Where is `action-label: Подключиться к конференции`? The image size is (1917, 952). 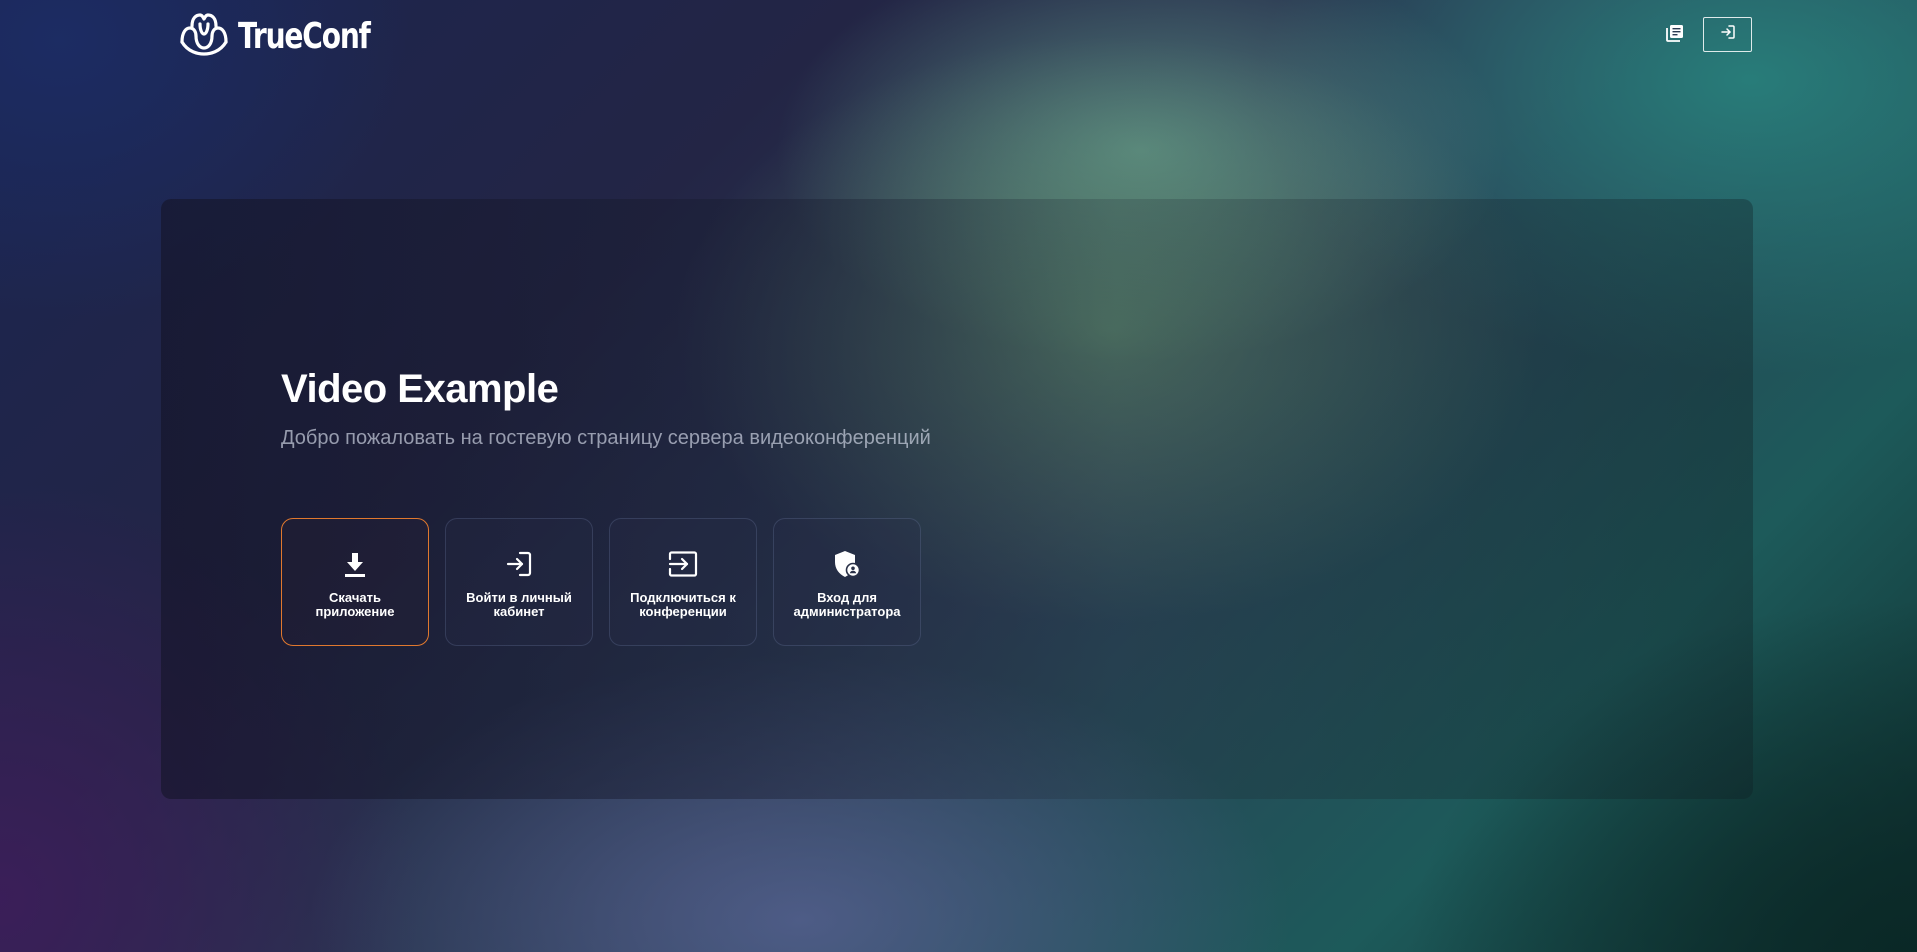
action-label: Подключиться к конференции is located at coordinates (683, 604).